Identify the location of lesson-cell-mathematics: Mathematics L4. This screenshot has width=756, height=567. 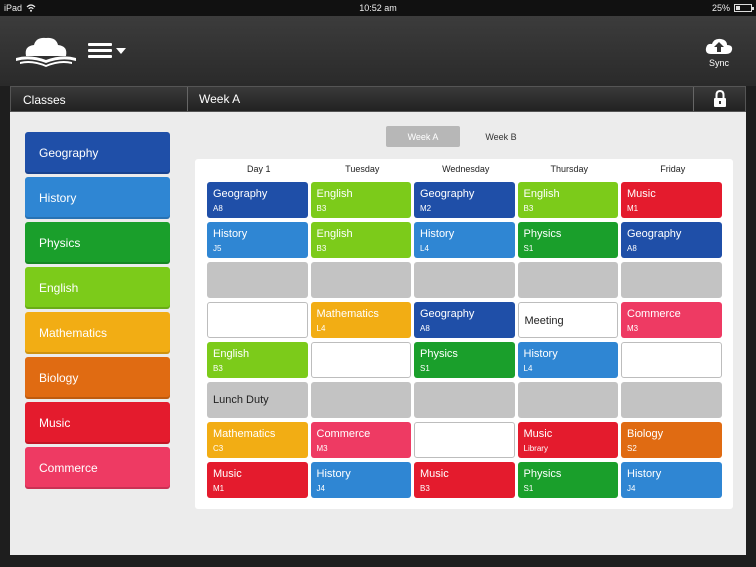
(360, 320).